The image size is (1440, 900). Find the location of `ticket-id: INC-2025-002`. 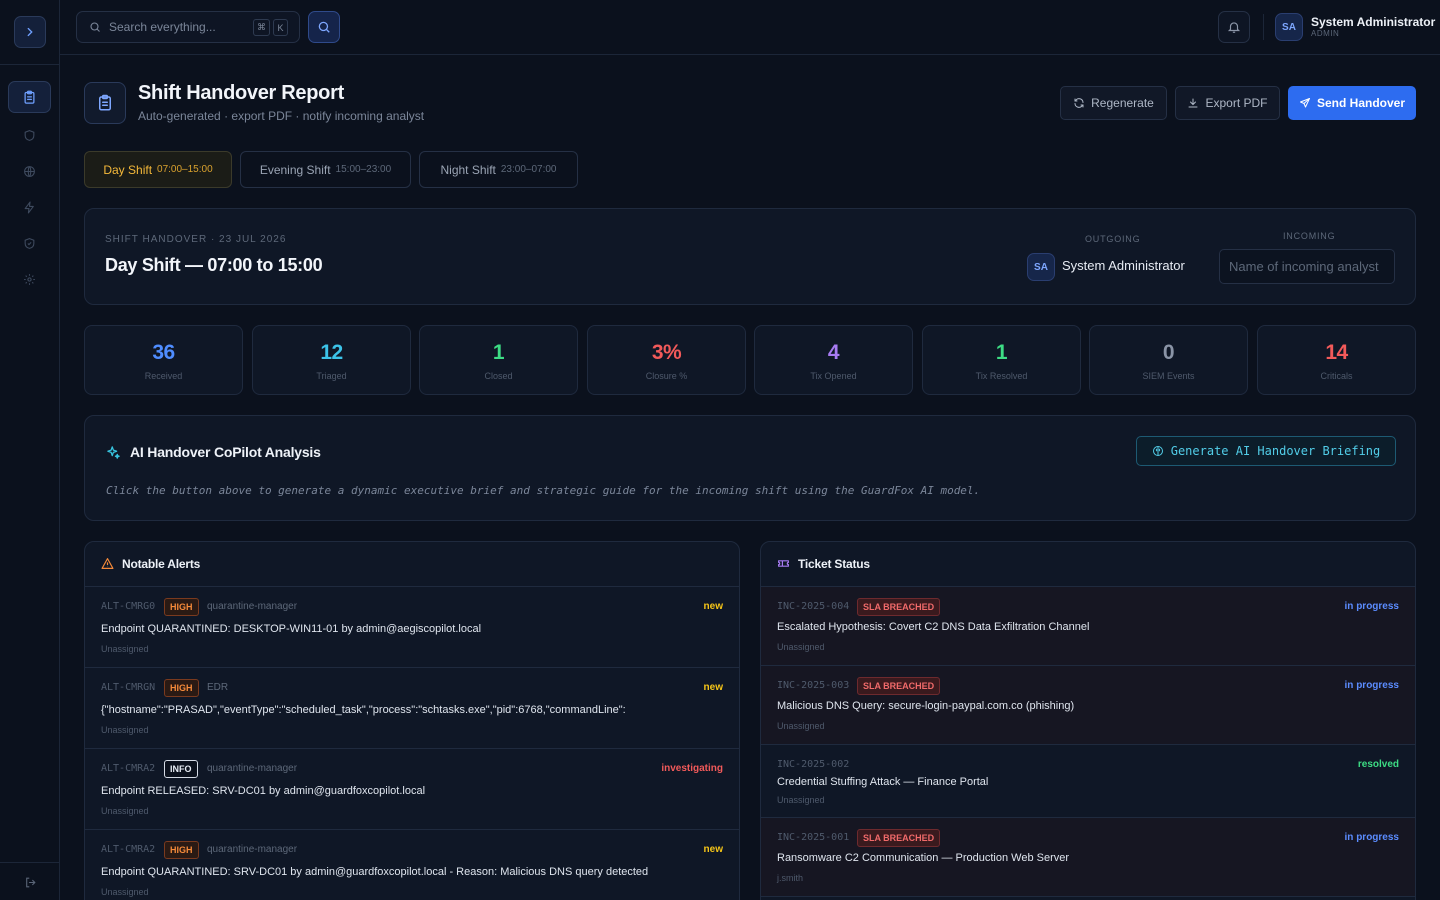

ticket-id: INC-2025-002 is located at coordinates (813, 764).